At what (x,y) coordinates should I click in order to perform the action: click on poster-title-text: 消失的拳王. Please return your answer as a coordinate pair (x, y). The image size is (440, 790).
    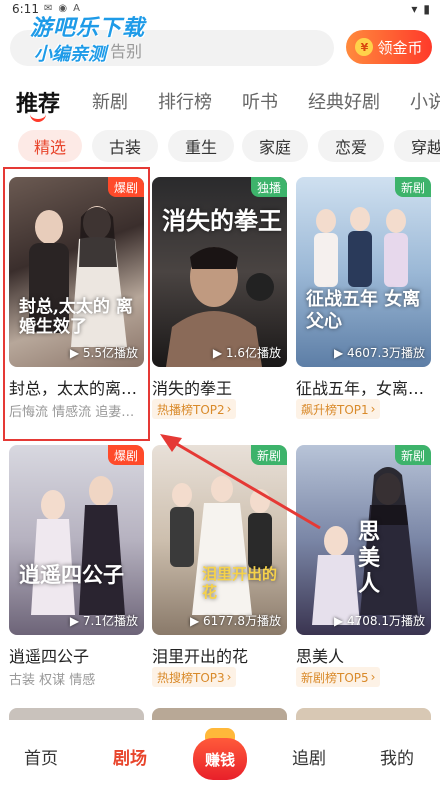
    Looking at the image, I should click on (222, 220).